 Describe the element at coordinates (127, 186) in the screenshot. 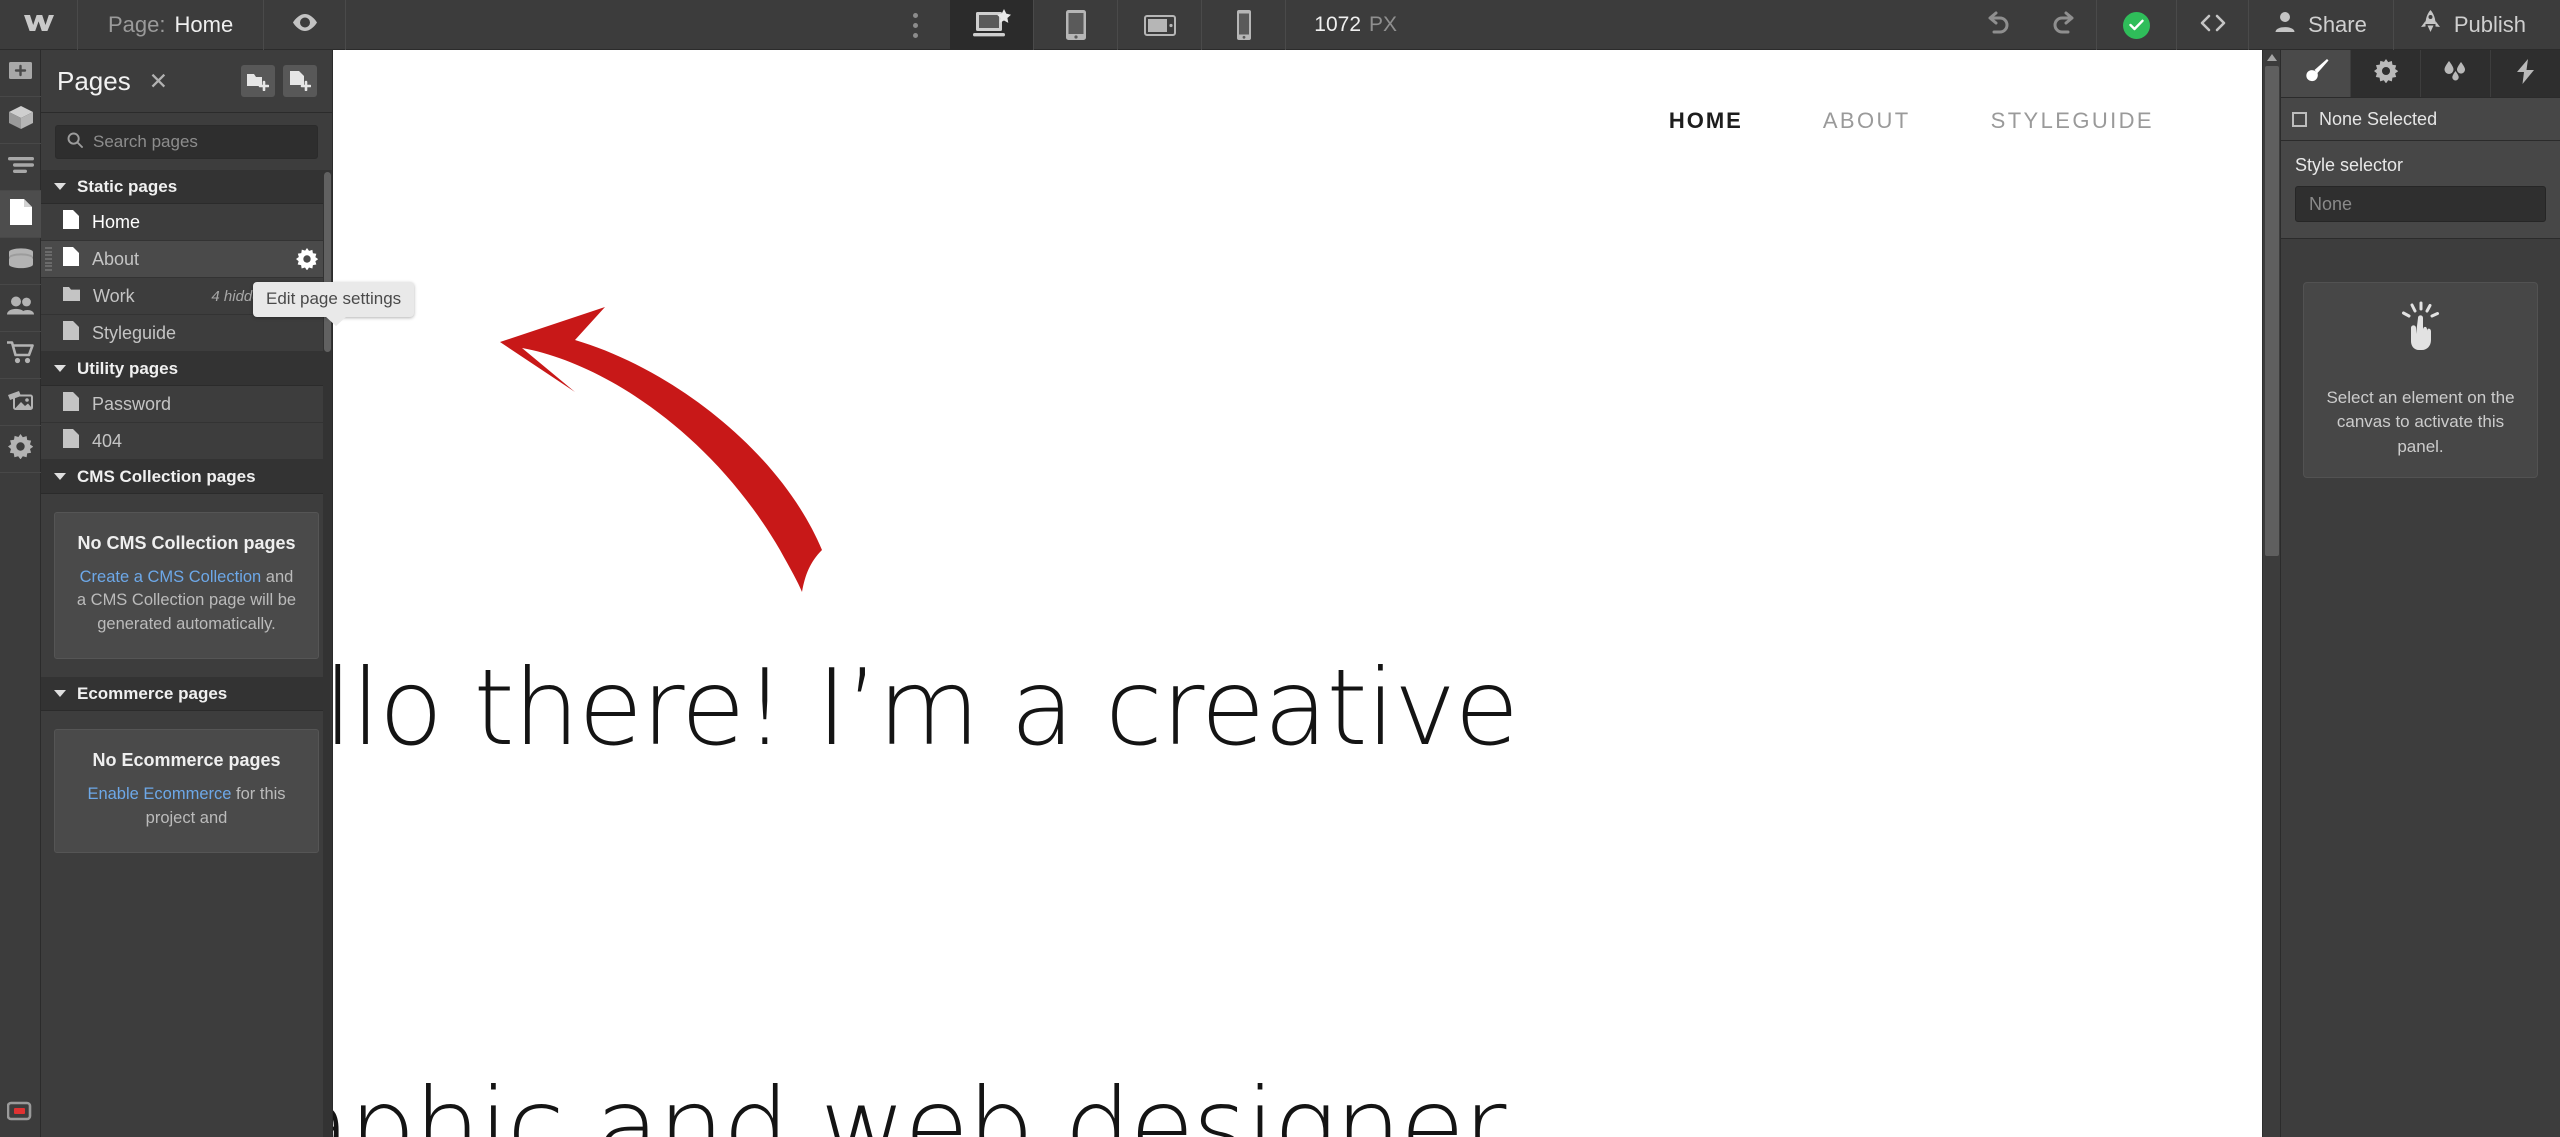

I see `section-title: Static pages` at that location.